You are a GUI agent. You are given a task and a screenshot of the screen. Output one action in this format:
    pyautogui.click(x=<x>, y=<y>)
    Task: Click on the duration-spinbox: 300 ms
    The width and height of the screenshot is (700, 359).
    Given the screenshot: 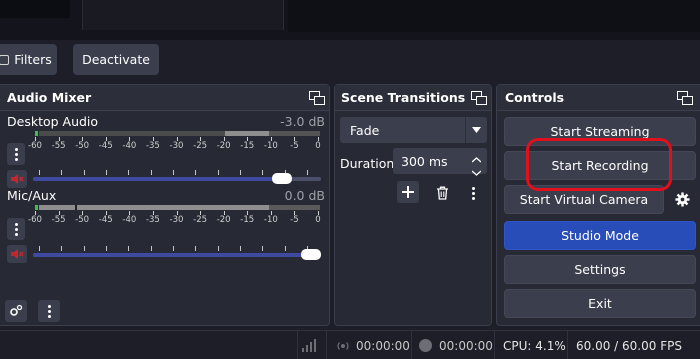 What is the action you would take?
    pyautogui.click(x=440, y=162)
    